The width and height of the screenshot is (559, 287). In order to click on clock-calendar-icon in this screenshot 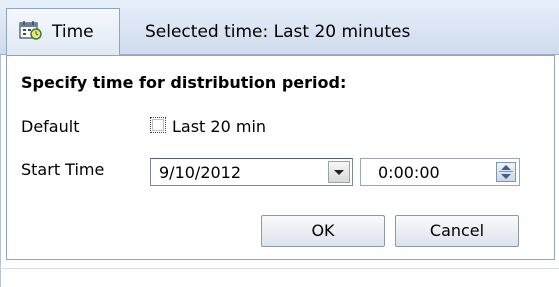, I will do `click(30, 30)`.